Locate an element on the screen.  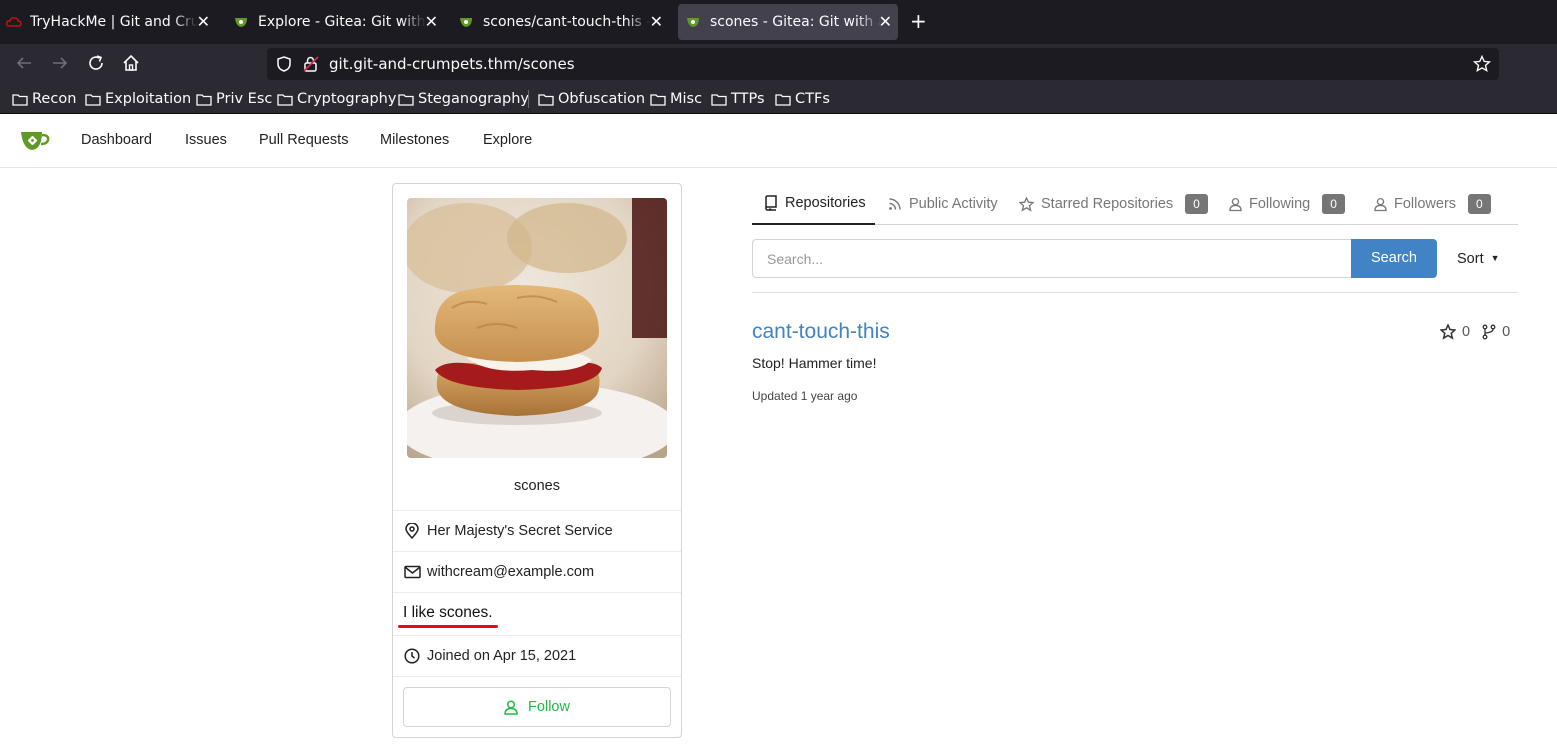
avatar-image is located at coordinates (537, 328).